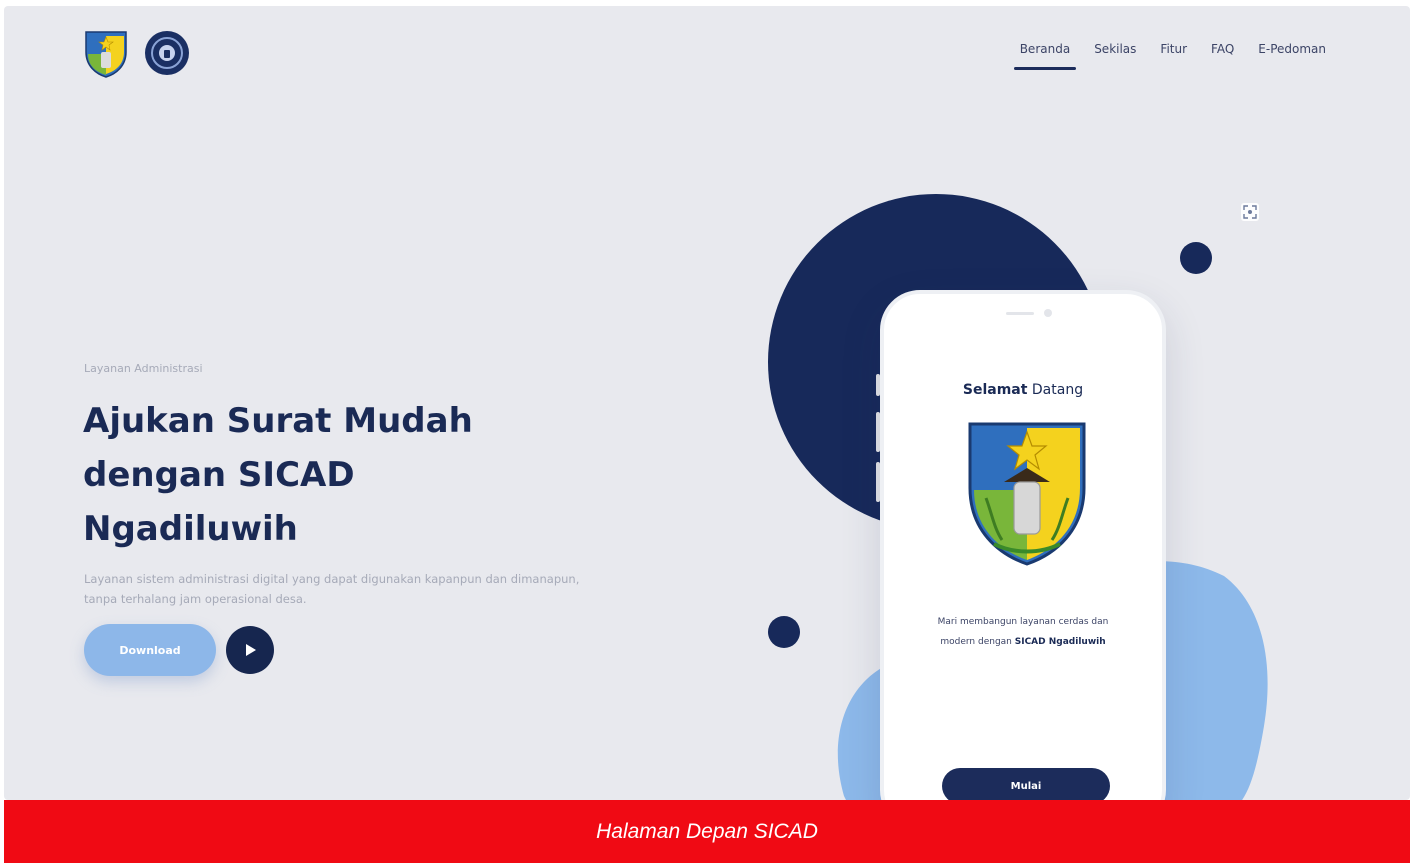 The width and height of the screenshot is (1415, 863). I want to click on nav-sekilas: Sekilas, so click(1115, 56).